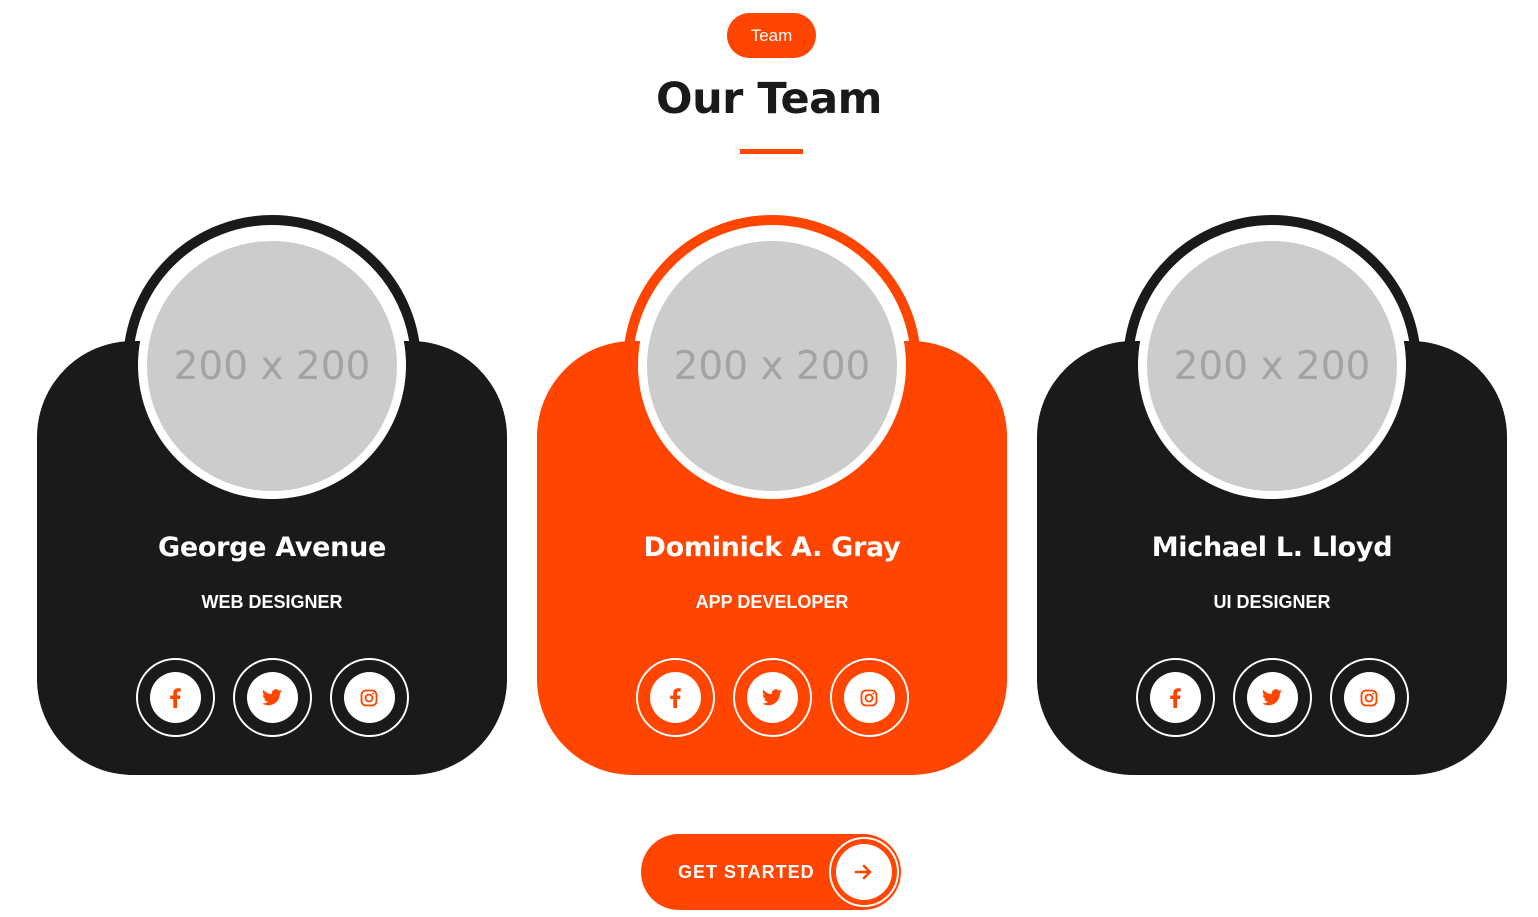  What do you see at coordinates (1272, 602) in the screenshot?
I see `member-role: UI DESIGNER` at bounding box center [1272, 602].